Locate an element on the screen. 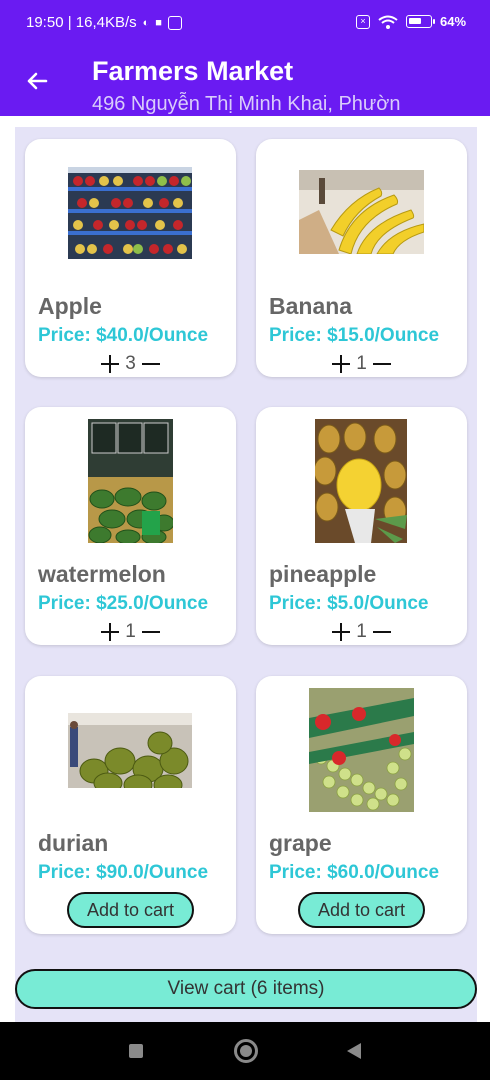 This screenshot has height=1080, width=490. product-price: Price: $25.0/Ounce is located at coordinates (123, 603).